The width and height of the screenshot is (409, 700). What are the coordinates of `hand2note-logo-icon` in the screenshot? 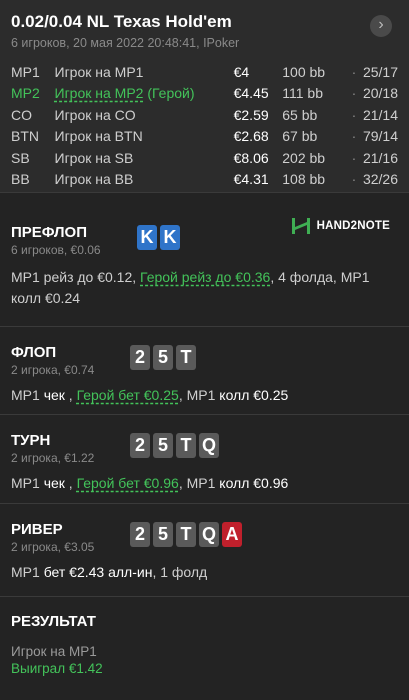 It's located at (300, 226).